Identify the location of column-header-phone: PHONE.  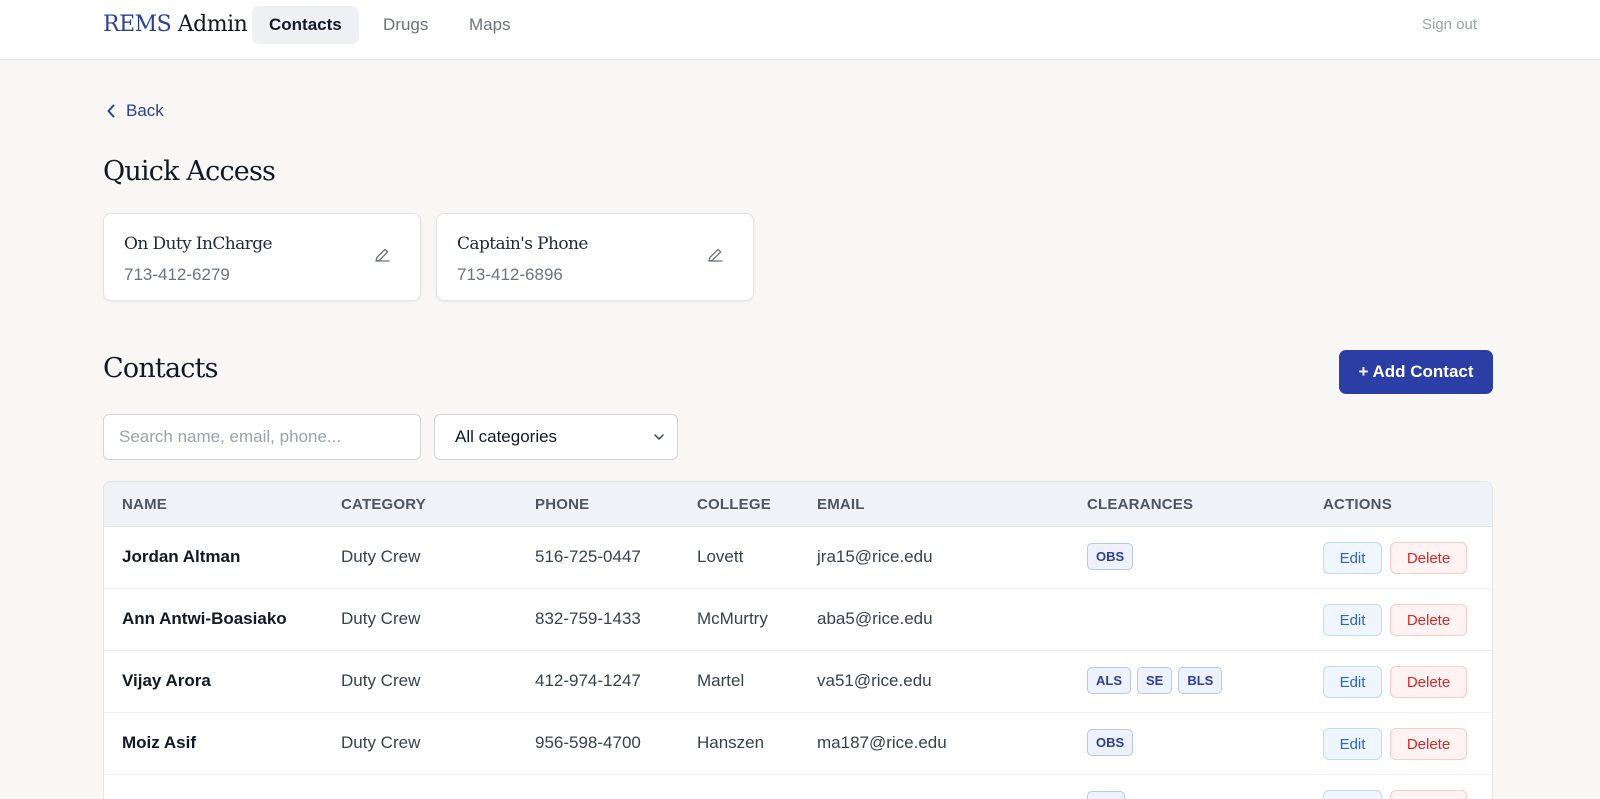
(562, 504).